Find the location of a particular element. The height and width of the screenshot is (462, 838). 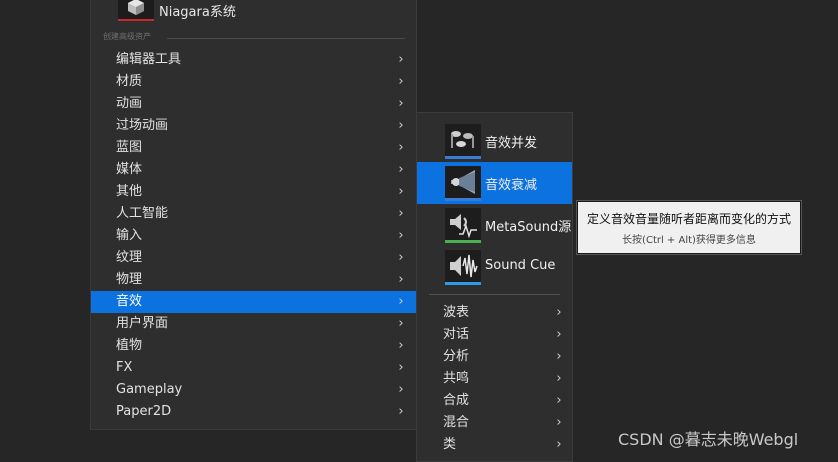

niagara-thumbnail is located at coordinates (136, 10).